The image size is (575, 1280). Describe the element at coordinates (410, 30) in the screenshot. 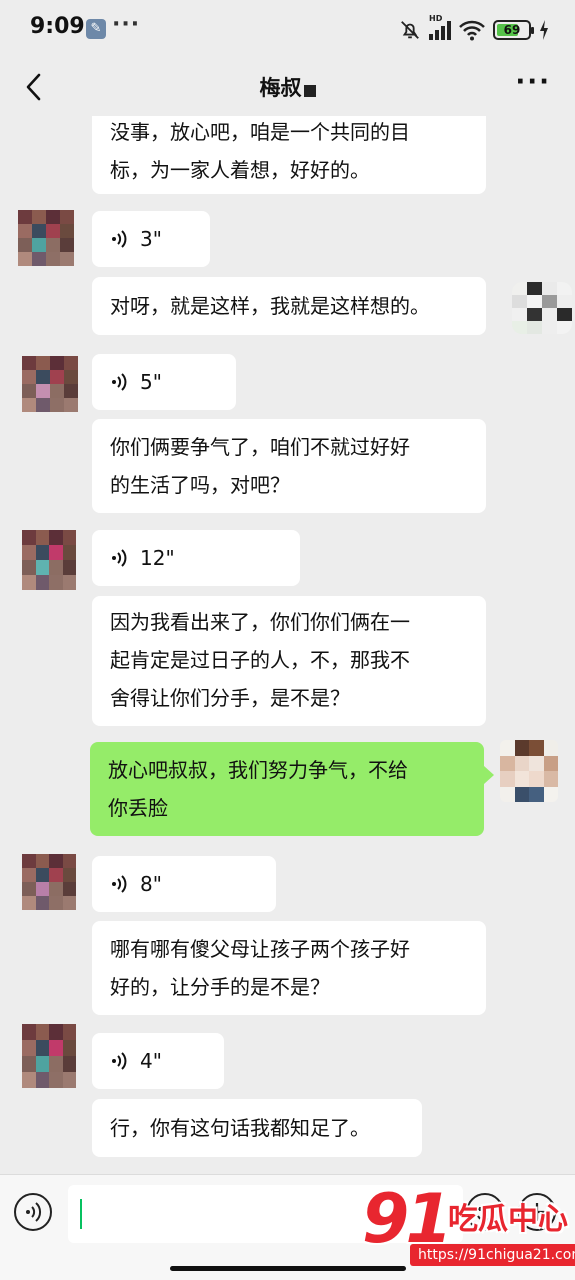

I see `mute-bell-icon` at that location.